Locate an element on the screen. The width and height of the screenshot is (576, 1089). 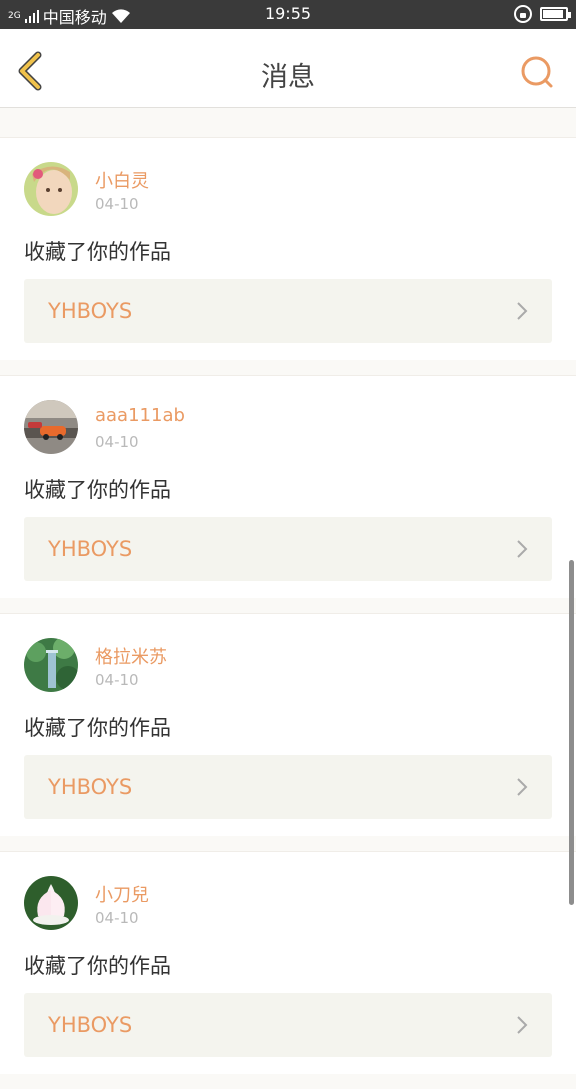
page-title: 消息 is located at coordinates (288, 77).